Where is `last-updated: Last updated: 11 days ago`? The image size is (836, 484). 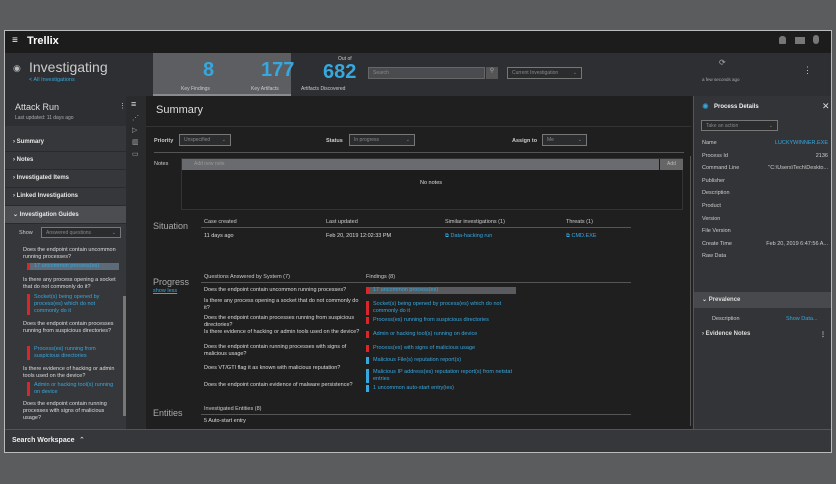
last-updated: Last updated: 11 days ago is located at coordinates (44, 118).